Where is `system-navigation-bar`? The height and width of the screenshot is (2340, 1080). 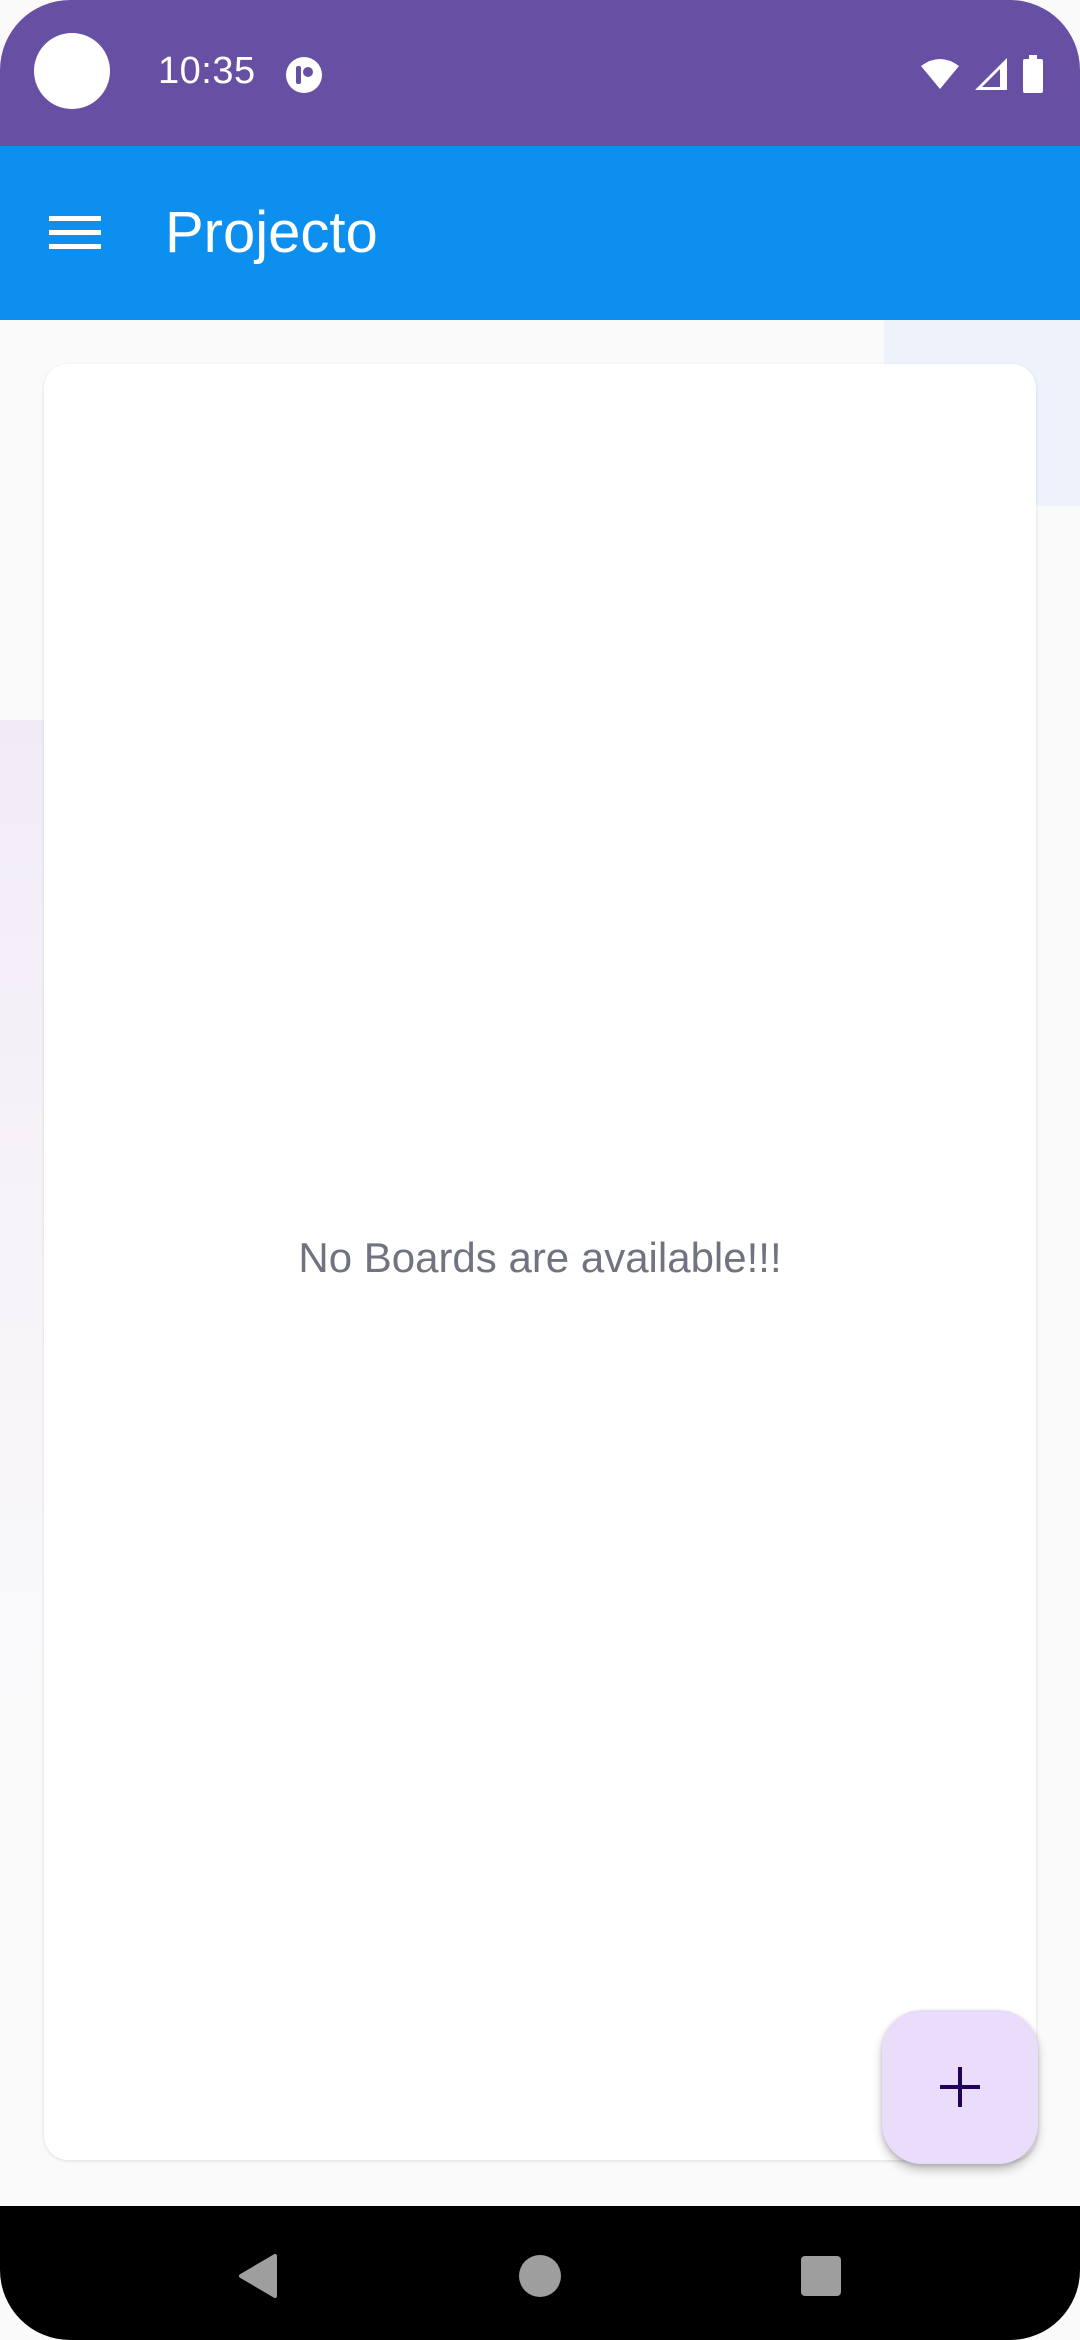 system-navigation-bar is located at coordinates (540, 2273).